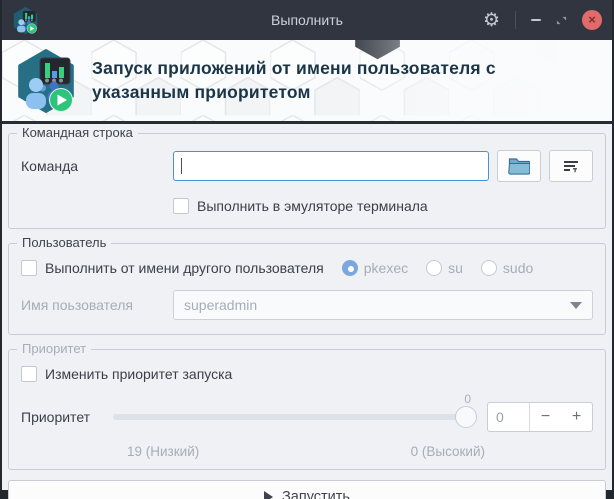 The width and height of the screenshot is (614, 499). Describe the element at coordinates (349, 268) in the screenshot. I see `pkexec-radio` at that location.